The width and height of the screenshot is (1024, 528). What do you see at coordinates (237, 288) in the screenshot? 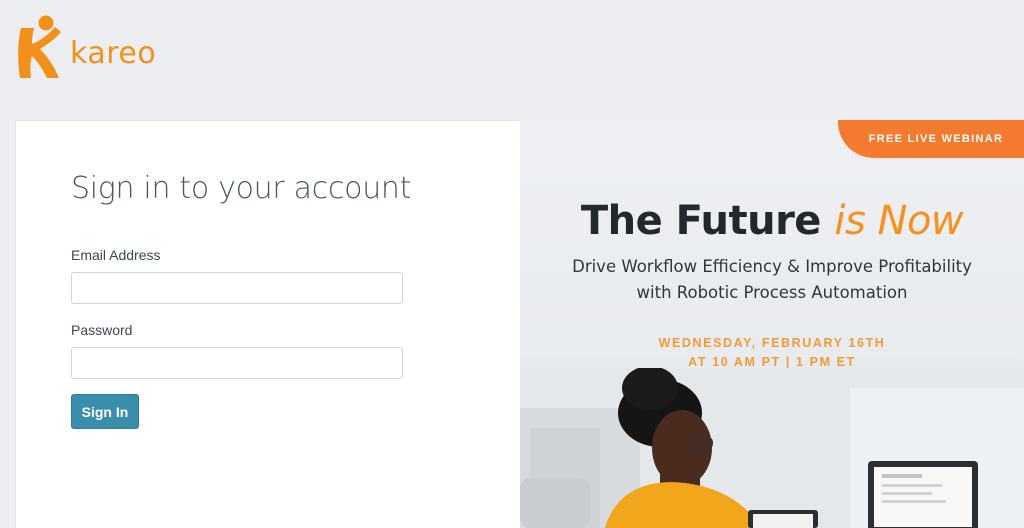
I see `email-field` at bounding box center [237, 288].